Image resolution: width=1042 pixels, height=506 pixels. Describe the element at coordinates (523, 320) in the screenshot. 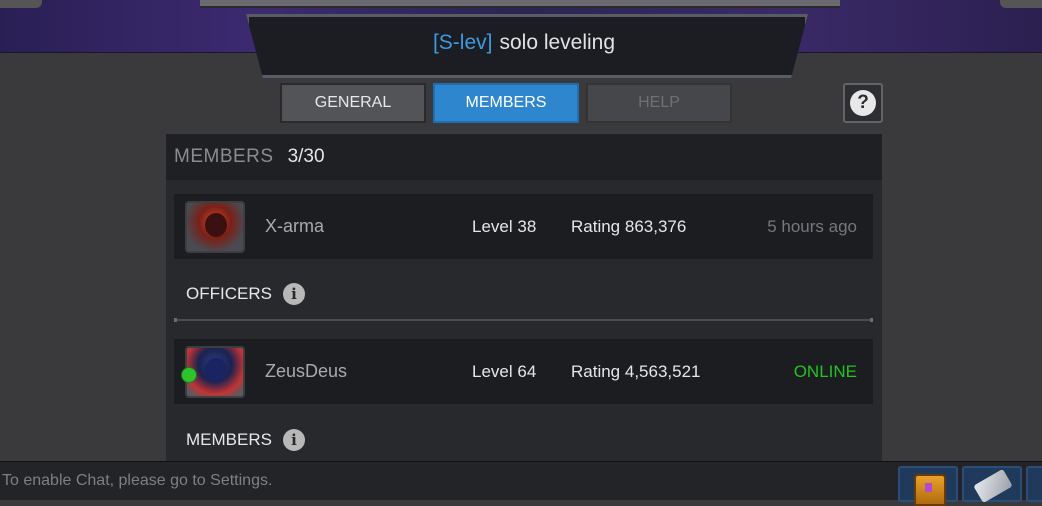

I see `section-divider` at that location.